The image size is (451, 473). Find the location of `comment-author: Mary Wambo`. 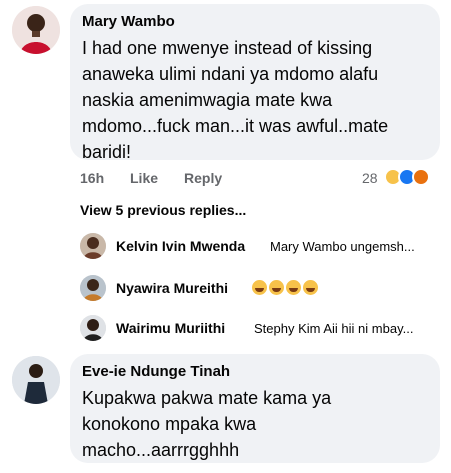

comment-author: Mary Wambo is located at coordinates (128, 21).